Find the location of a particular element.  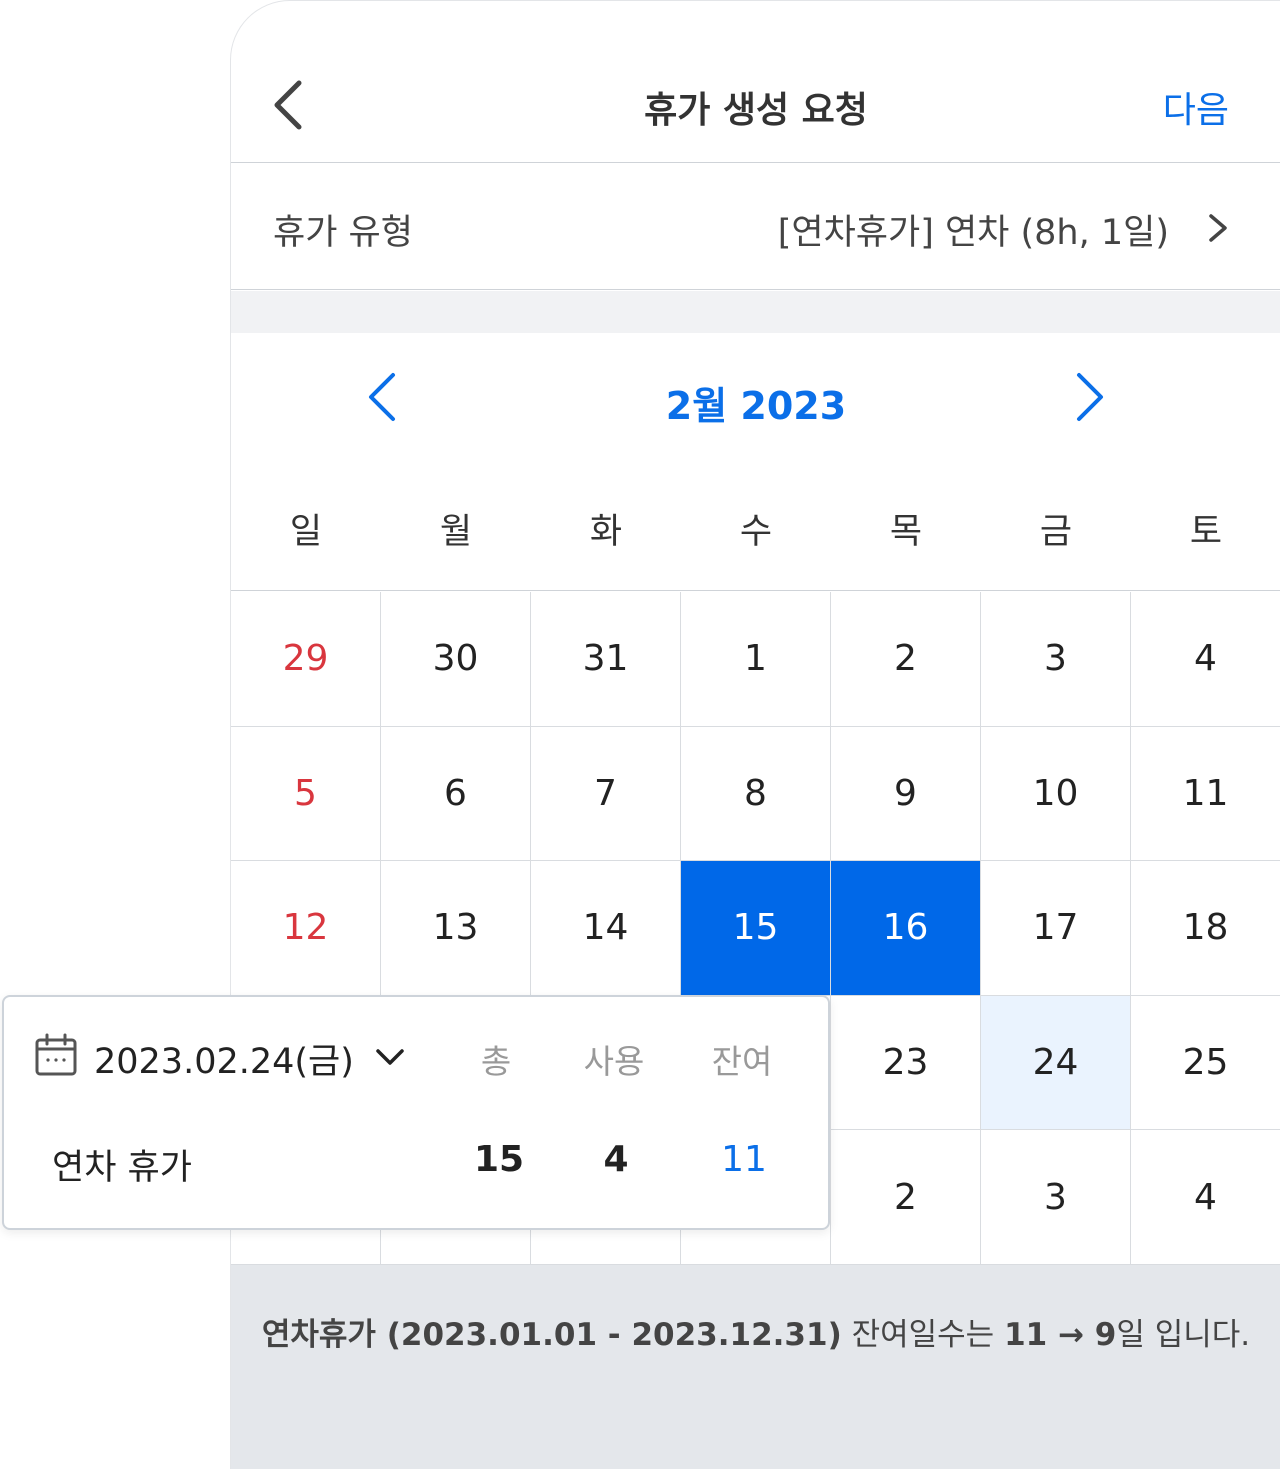

calendar-day: 14 is located at coordinates (606, 928).